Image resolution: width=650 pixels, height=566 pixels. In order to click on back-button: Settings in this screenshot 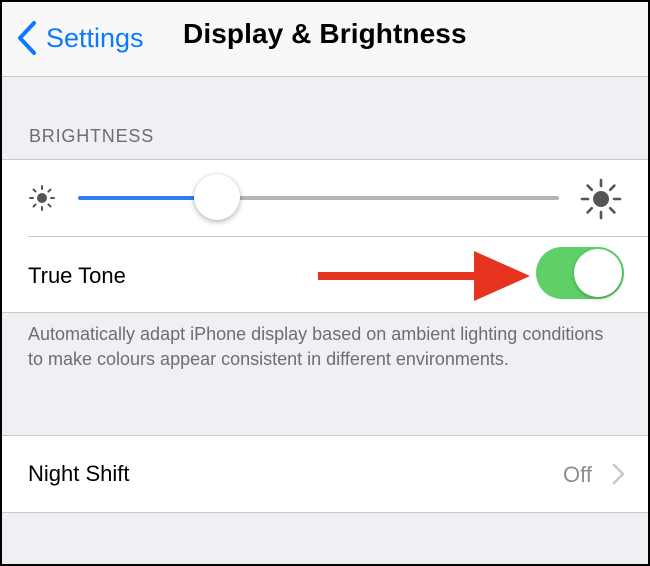, I will do `click(80, 38)`.